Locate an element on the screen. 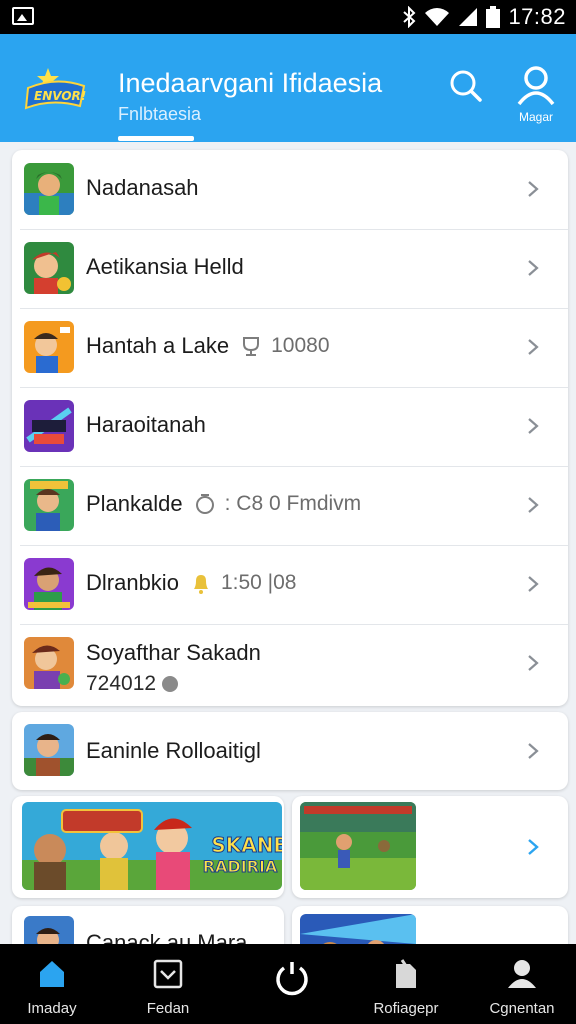 This screenshot has width=576, height=1024. promo-image is located at coordinates (358, 846).